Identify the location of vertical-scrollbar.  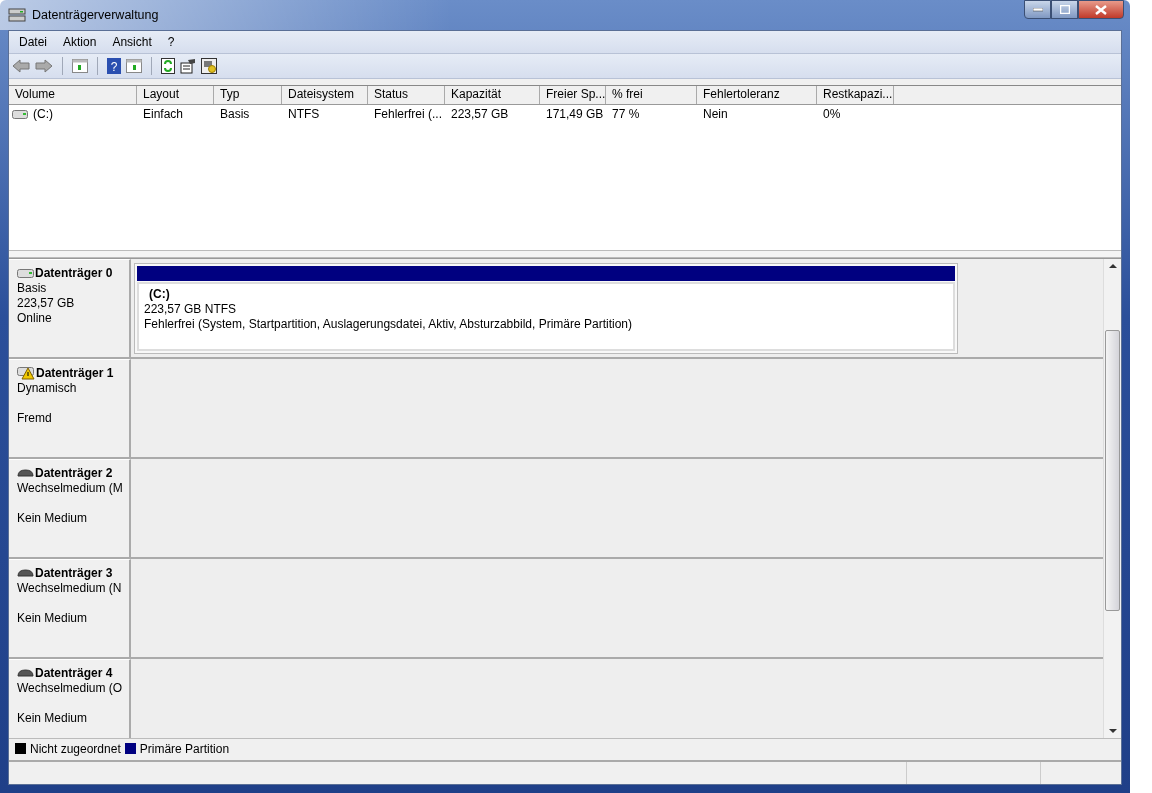
(1112, 498).